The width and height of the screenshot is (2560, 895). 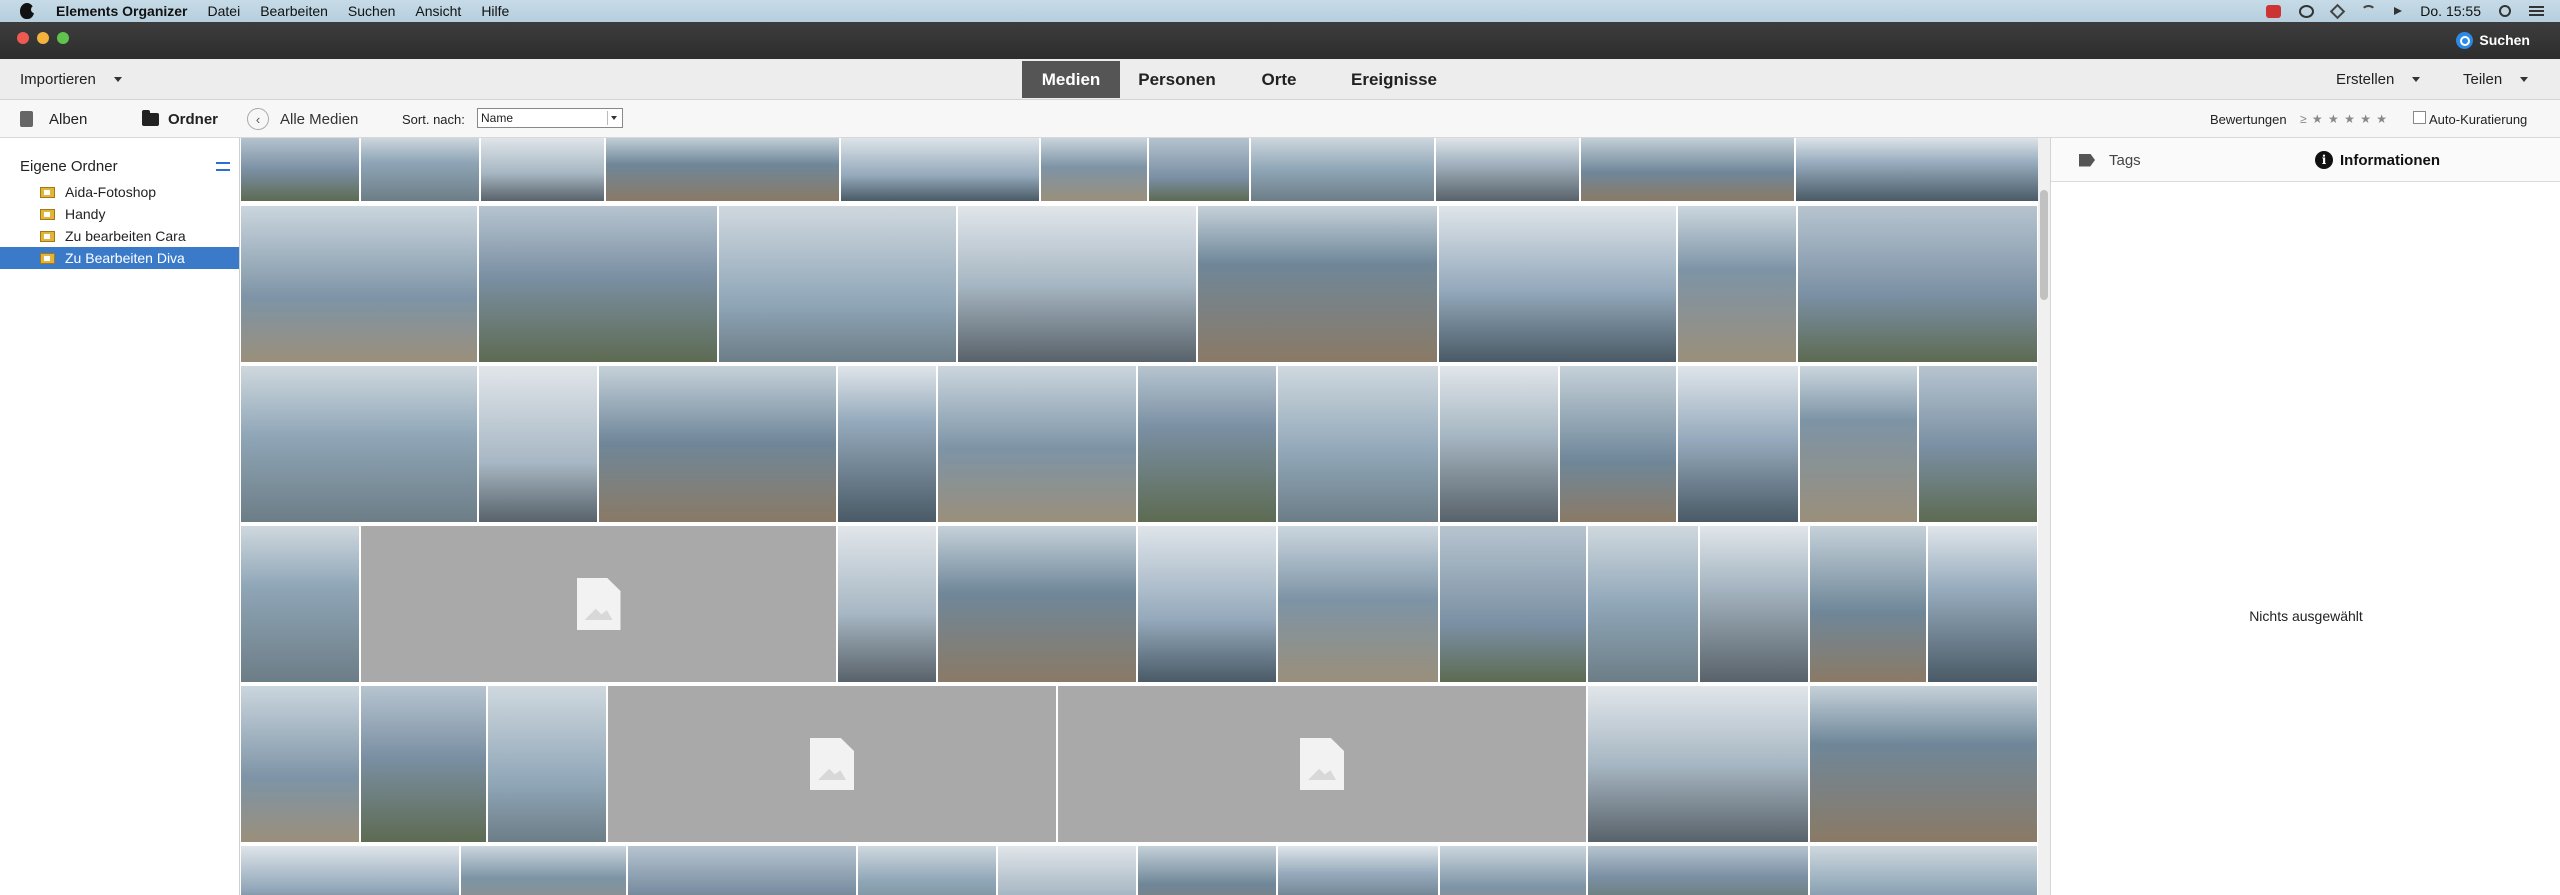 I want to click on zoom-window-button, so click(x=63, y=38).